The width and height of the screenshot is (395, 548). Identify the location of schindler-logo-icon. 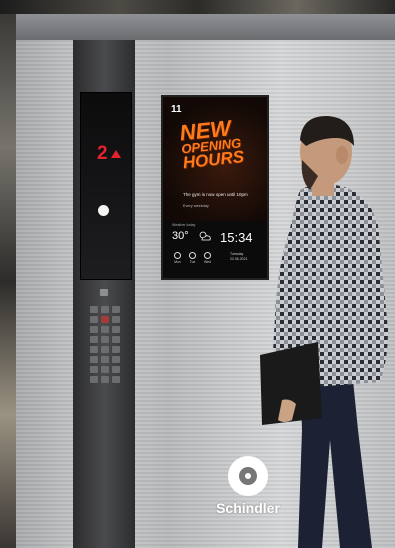
(248, 476).